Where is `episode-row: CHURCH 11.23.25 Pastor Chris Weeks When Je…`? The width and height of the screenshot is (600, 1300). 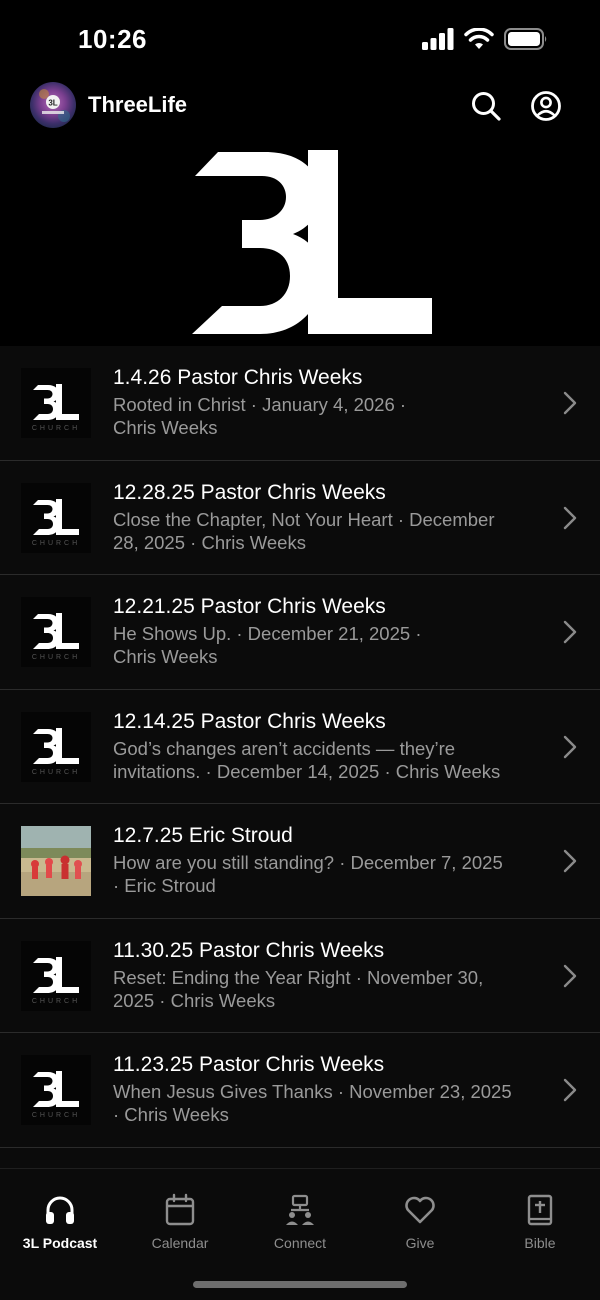 episode-row: CHURCH 11.23.25 Pastor Chris Weeks When Je… is located at coordinates (300, 1090).